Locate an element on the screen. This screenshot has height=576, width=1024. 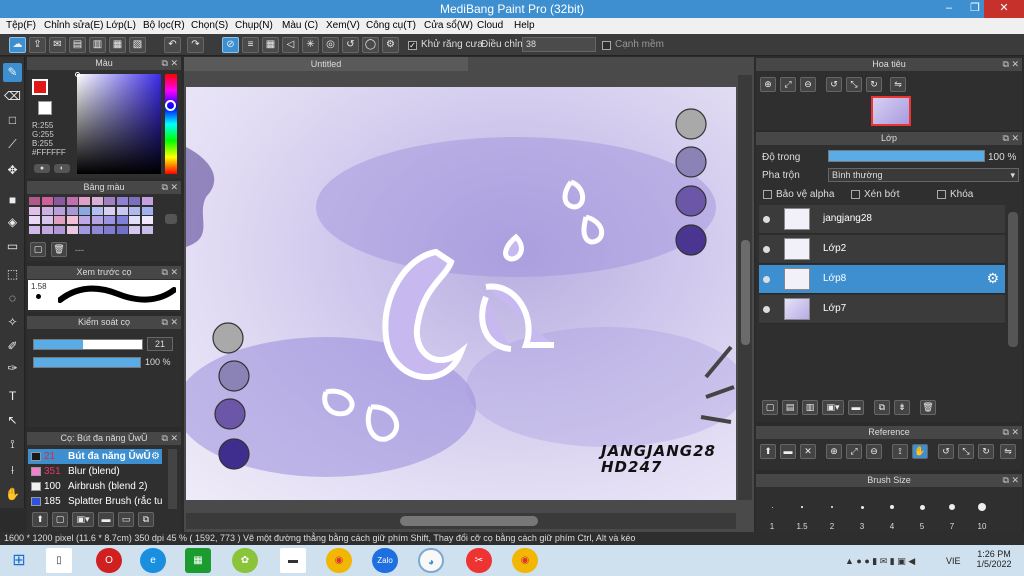
brush-size-option: 2 is located at coordinates (832, 515).